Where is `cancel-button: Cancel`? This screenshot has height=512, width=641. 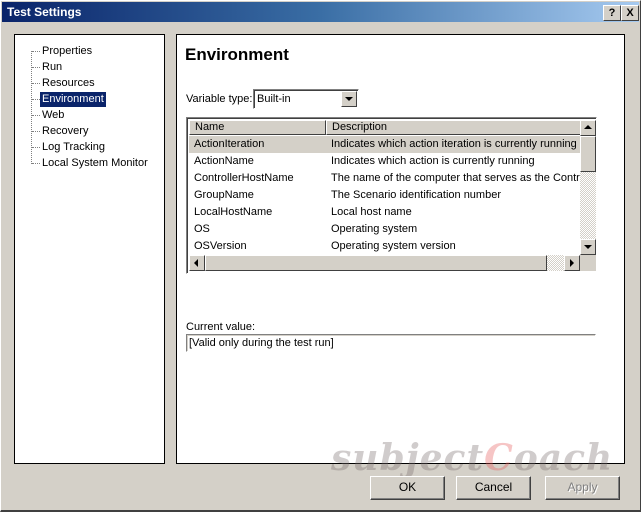 cancel-button: Cancel is located at coordinates (493, 488).